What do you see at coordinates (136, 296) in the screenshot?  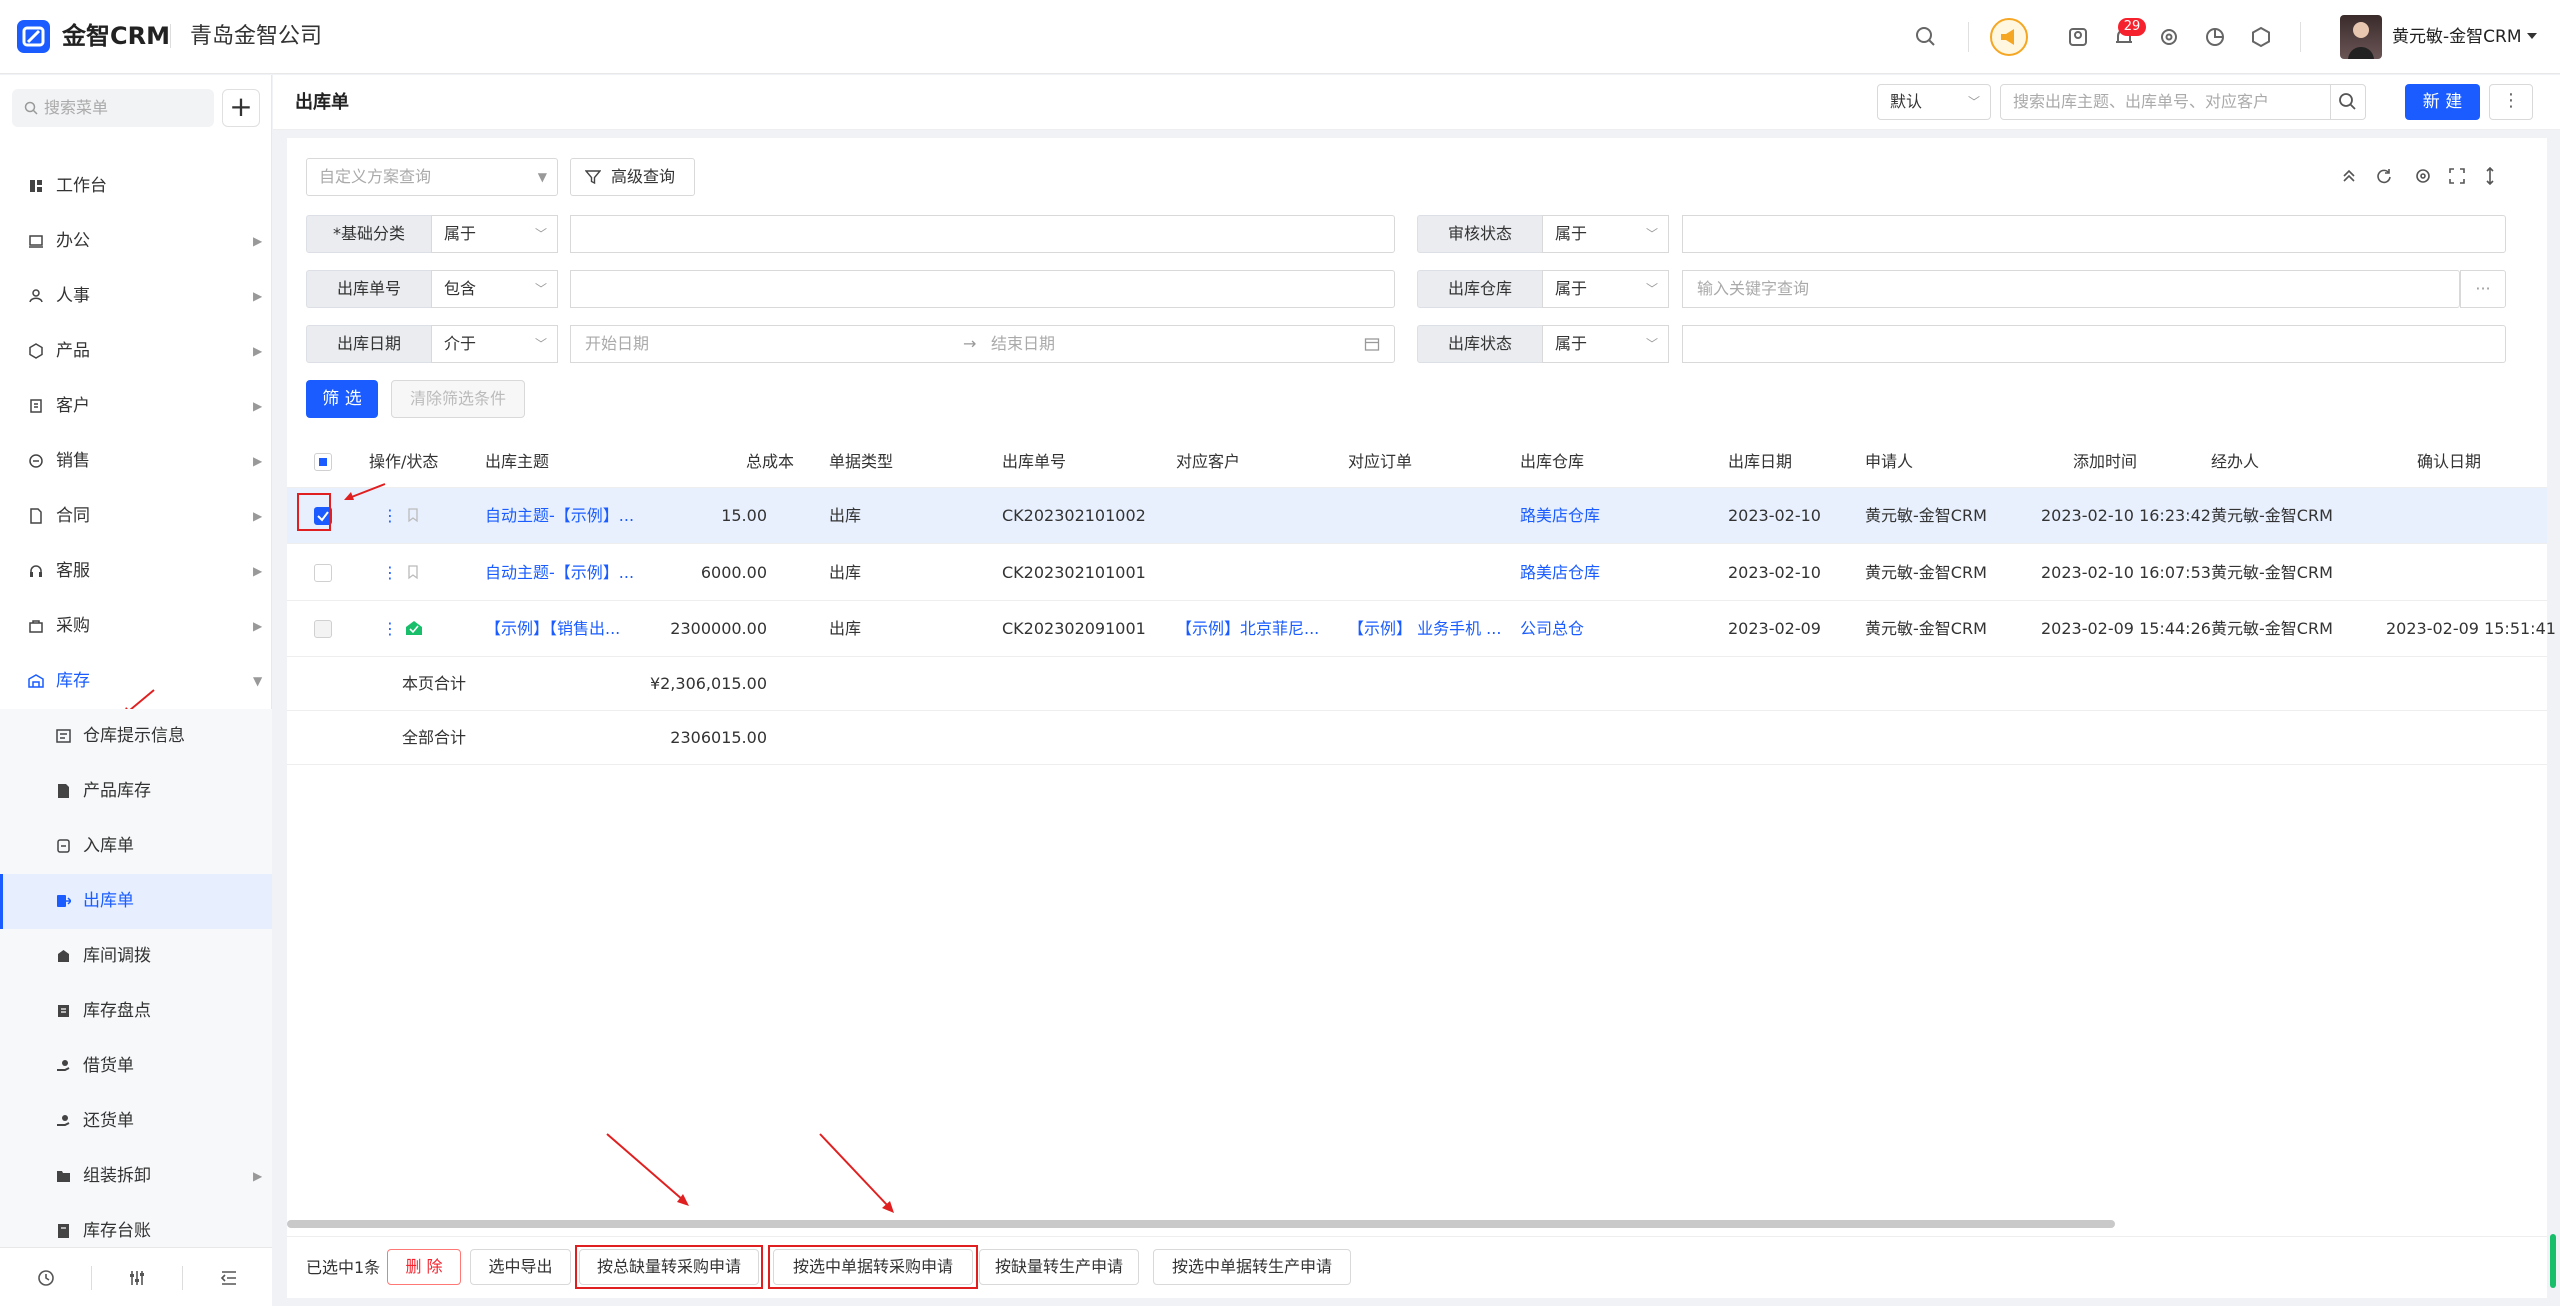 I see `sidebar-item-hr: 人事 ▶` at bounding box center [136, 296].